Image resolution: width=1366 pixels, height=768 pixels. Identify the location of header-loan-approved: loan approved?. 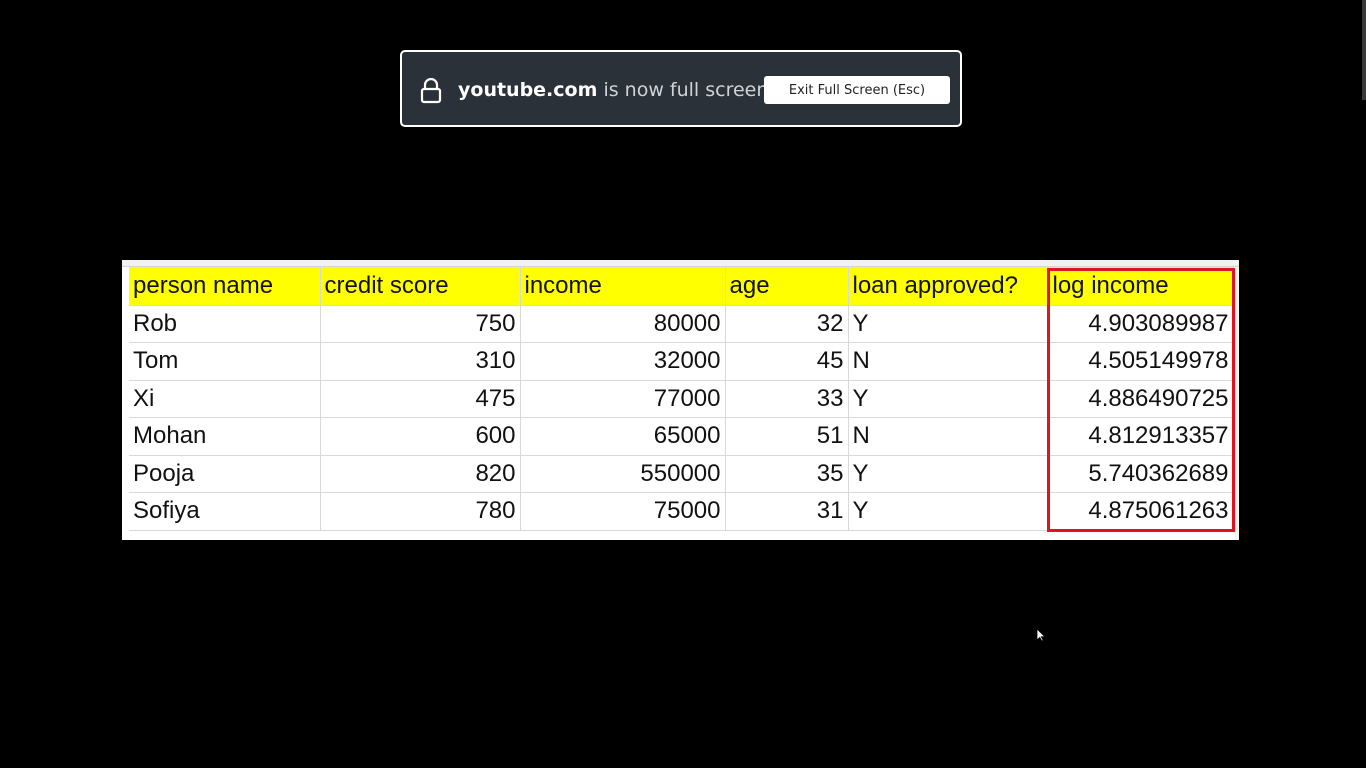
(948, 286).